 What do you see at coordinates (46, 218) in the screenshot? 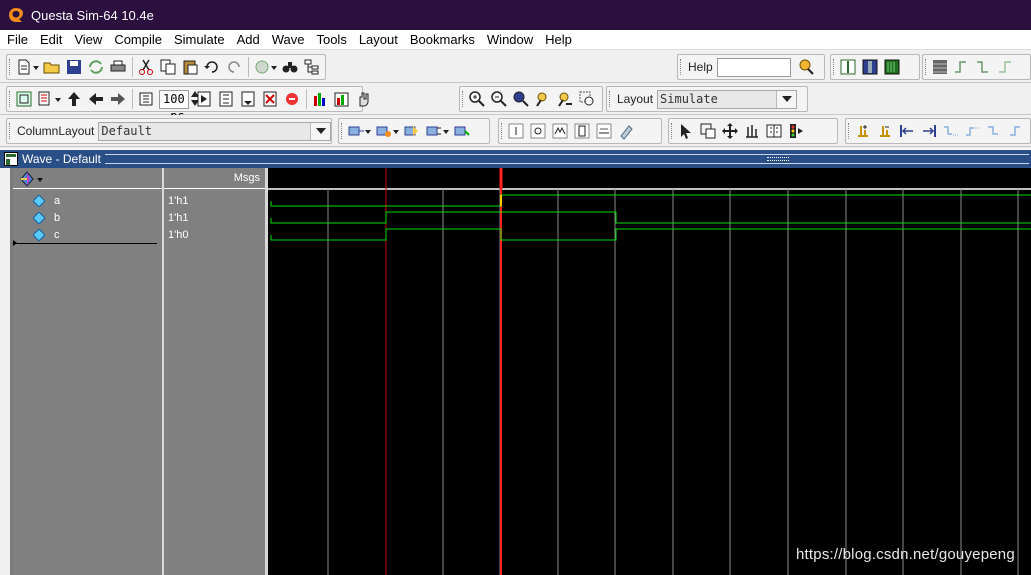
I see `signal-row-b: b` at bounding box center [46, 218].